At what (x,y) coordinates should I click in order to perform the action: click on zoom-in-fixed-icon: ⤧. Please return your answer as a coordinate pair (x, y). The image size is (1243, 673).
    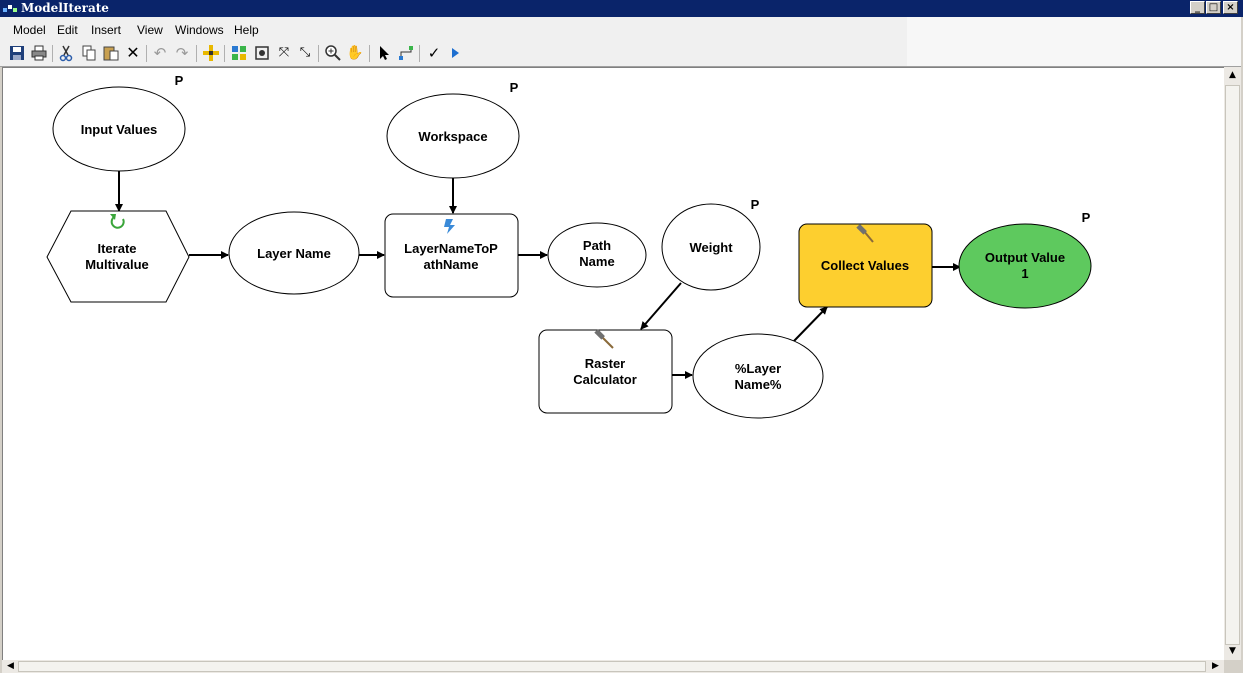
    Looking at the image, I should click on (284, 53).